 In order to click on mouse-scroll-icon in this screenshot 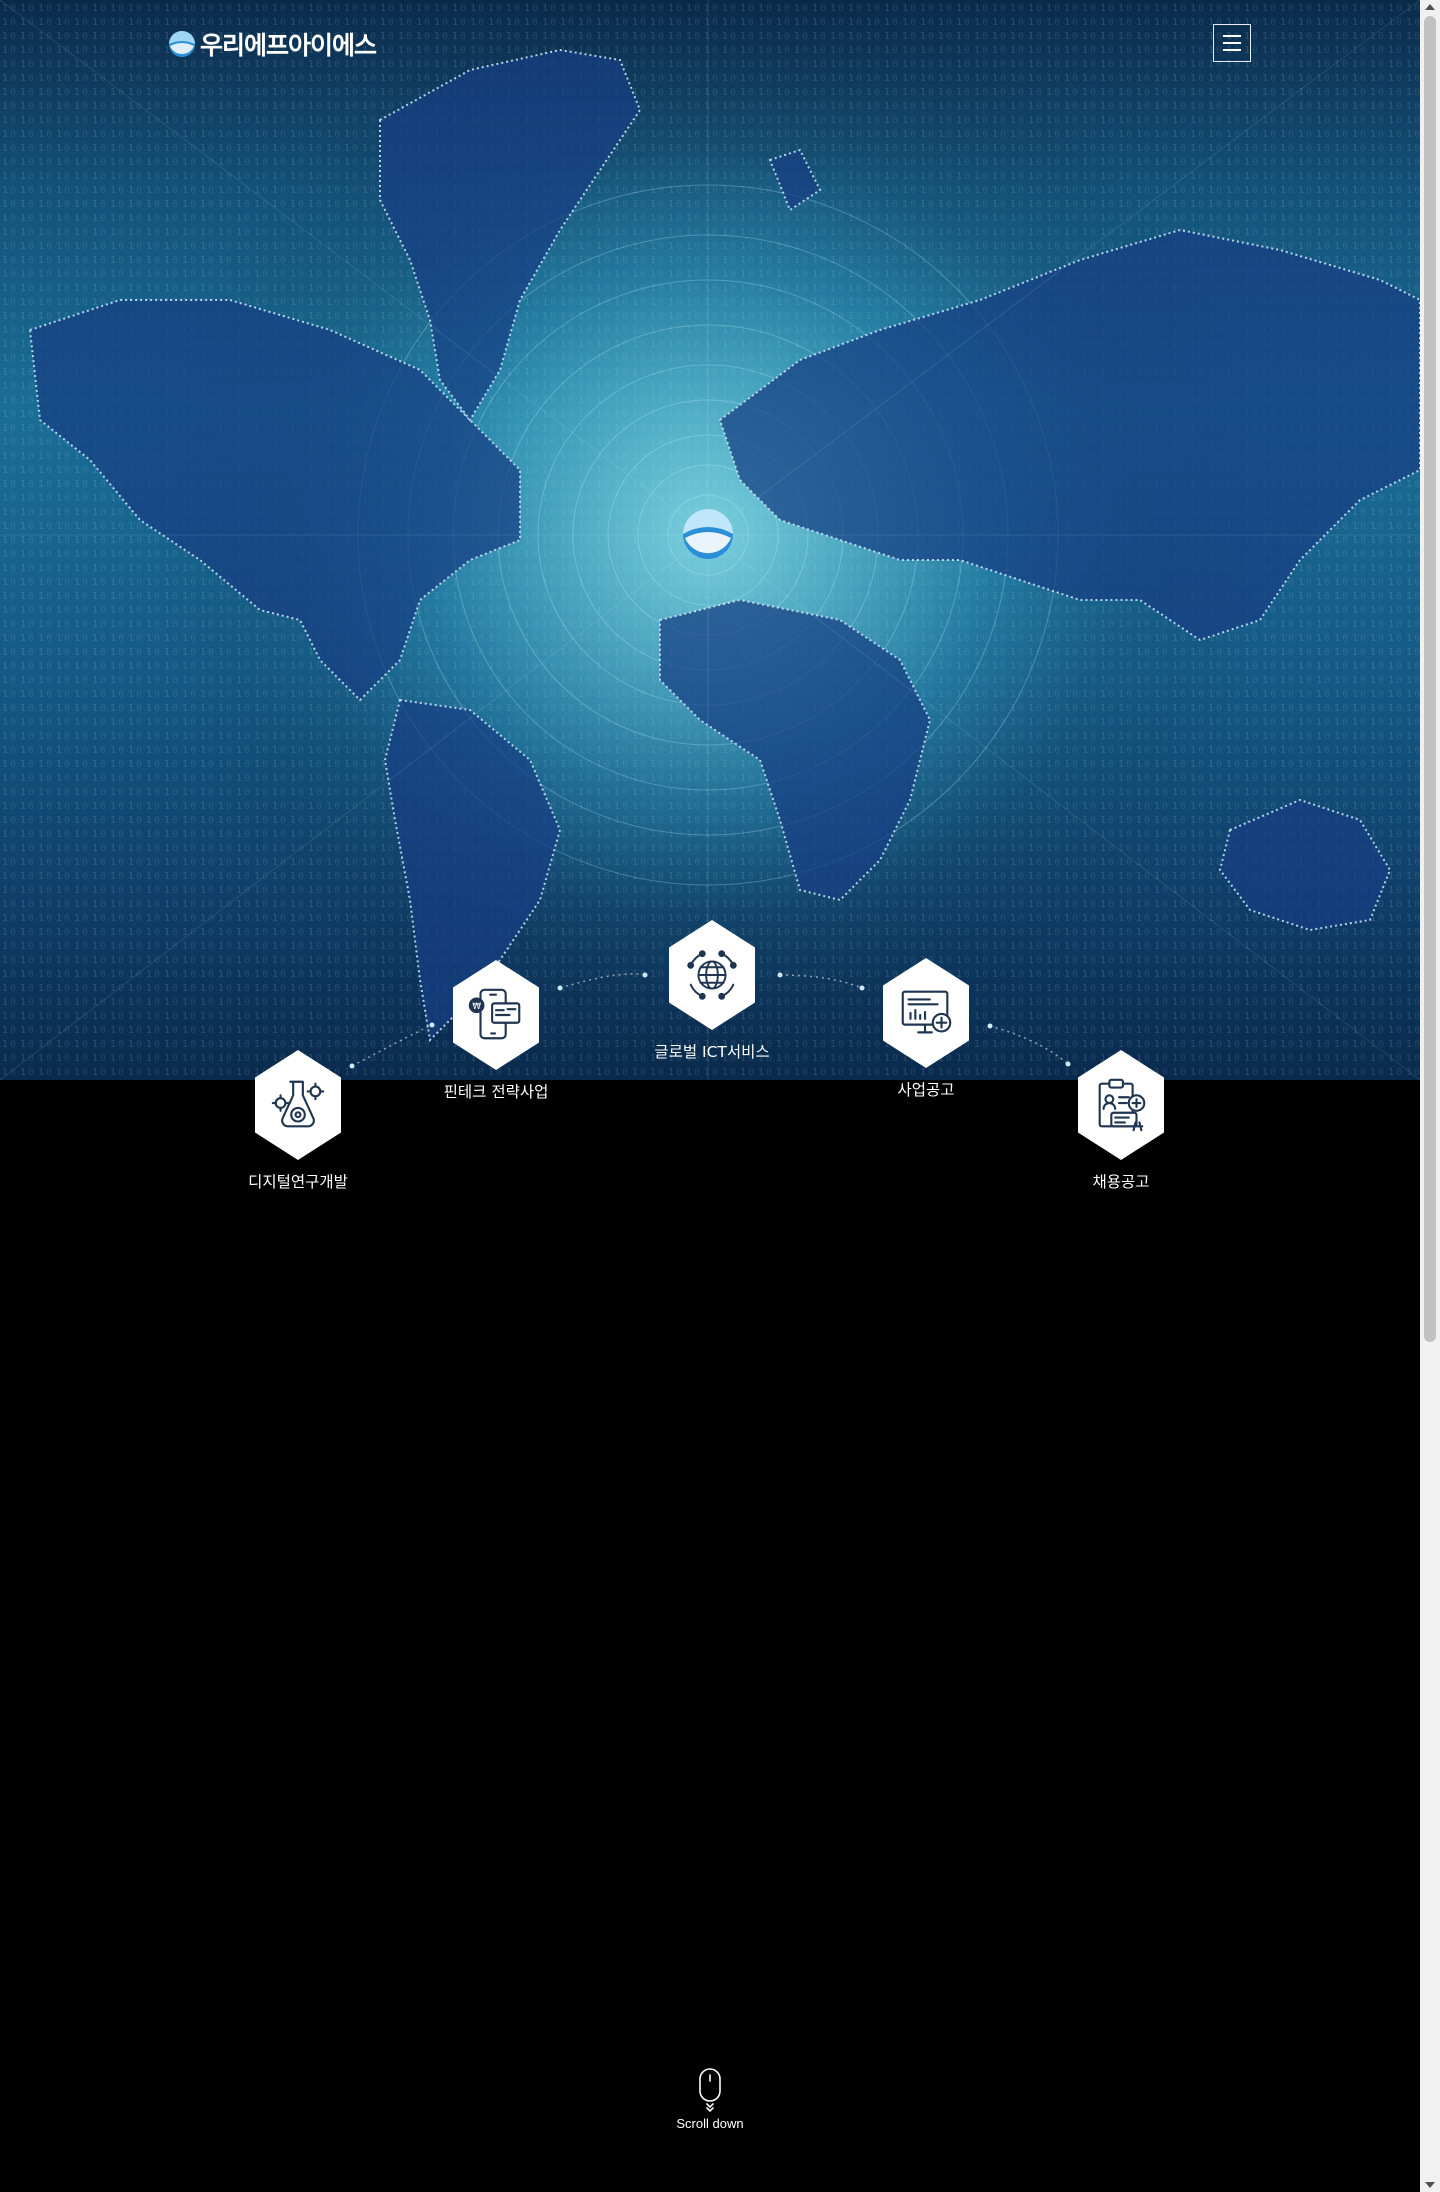, I will do `click(710, 2090)`.